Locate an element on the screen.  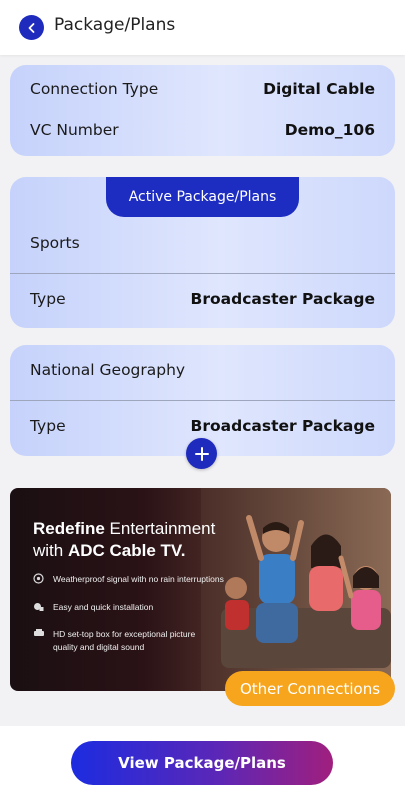
headline-bold-1: Redefine is located at coordinates (69, 528).